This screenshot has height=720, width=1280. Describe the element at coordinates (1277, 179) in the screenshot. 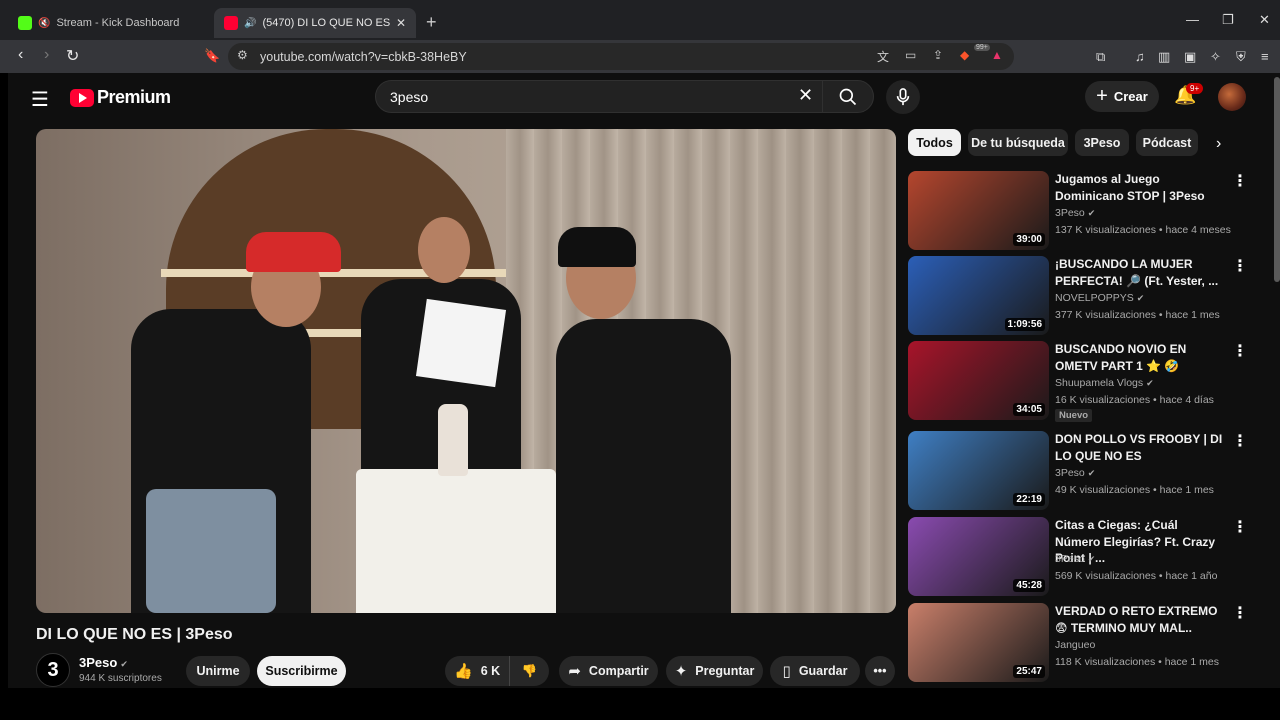

I see `scrollbar-thumb` at that location.